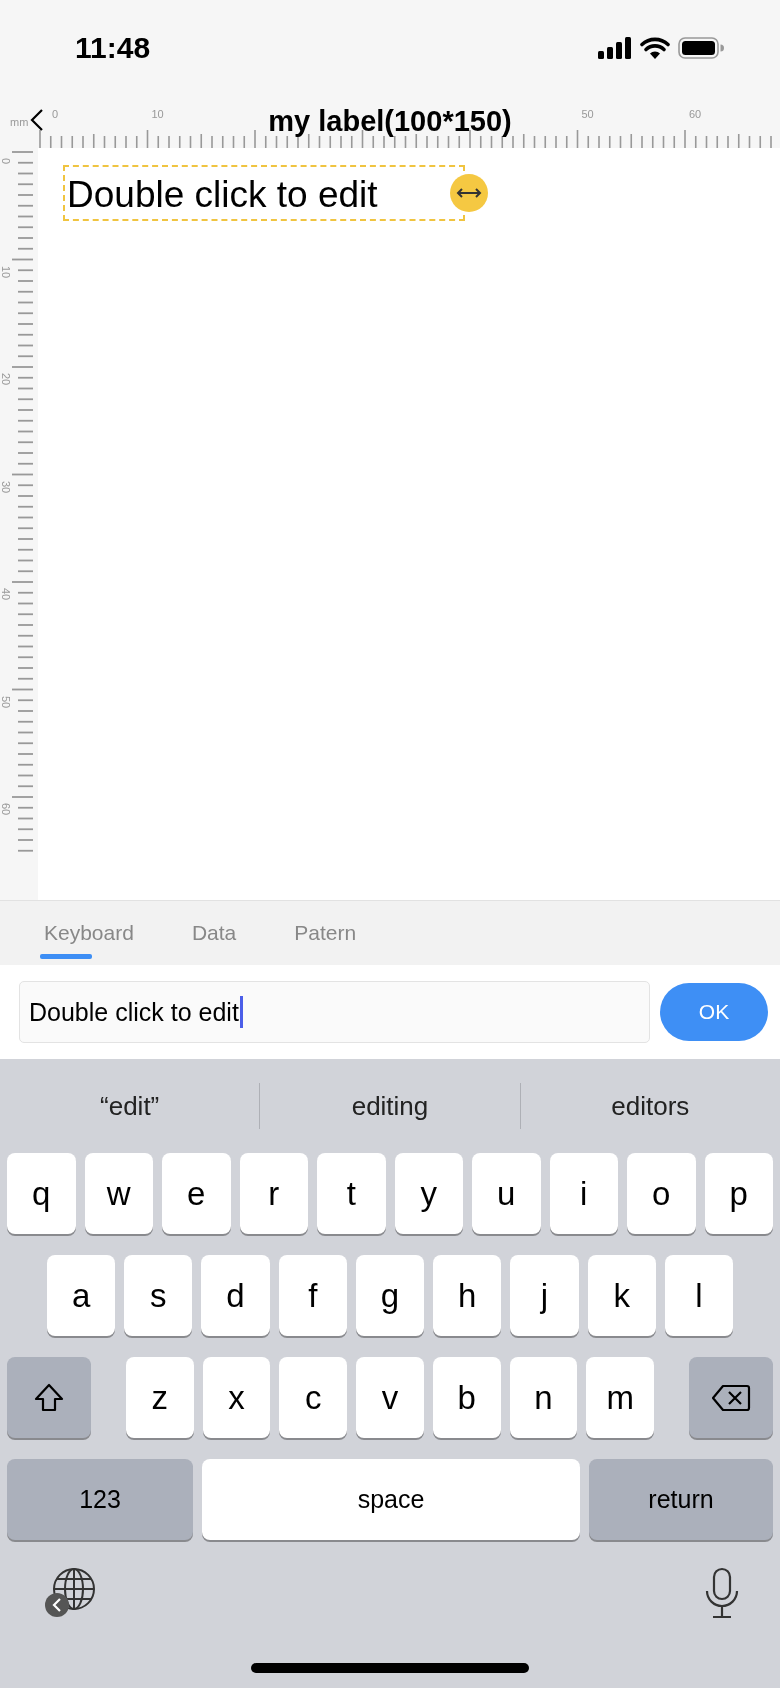  Describe the element at coordinates (469, 193) in the screenshot. I see `resize-handle-icon` at that location.